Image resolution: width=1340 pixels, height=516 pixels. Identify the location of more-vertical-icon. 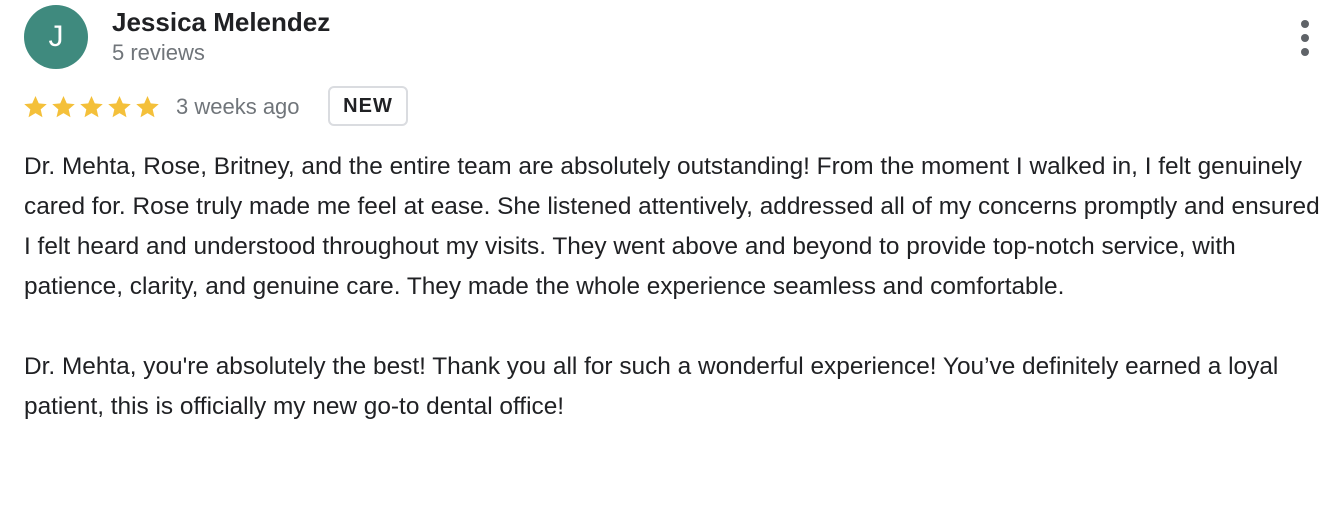
(1306, 38).